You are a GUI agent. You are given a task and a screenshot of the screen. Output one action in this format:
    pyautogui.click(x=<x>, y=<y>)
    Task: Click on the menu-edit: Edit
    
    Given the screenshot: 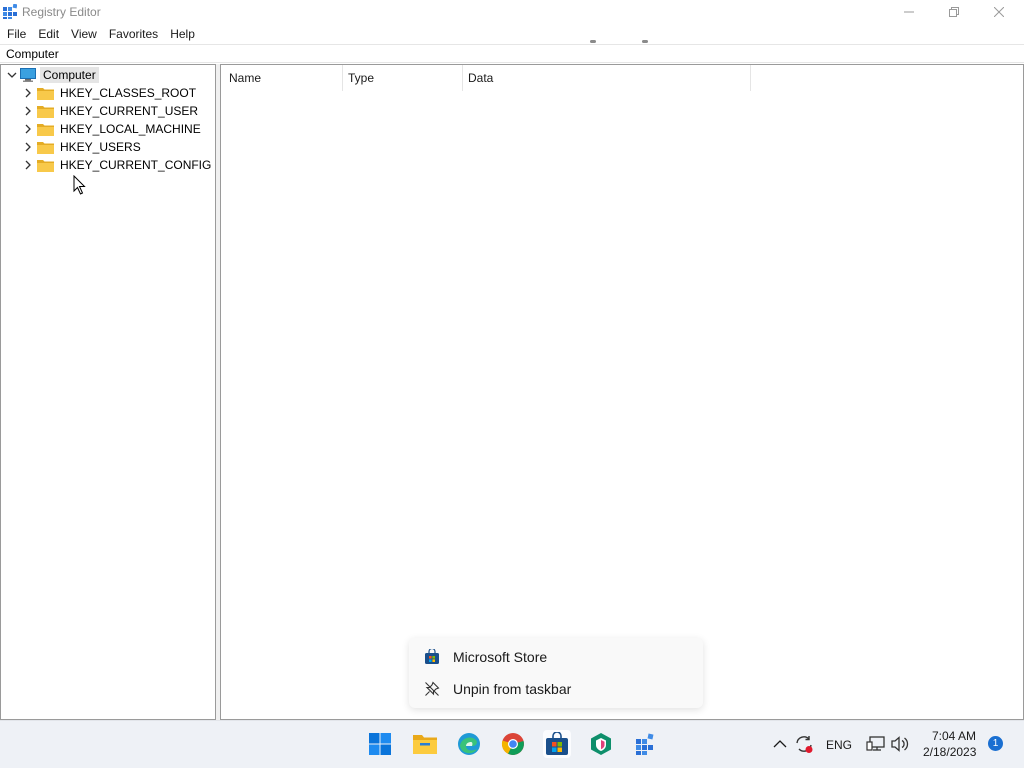 What is the action you would take?
    pyautogui.click(x=47, y=34)
    